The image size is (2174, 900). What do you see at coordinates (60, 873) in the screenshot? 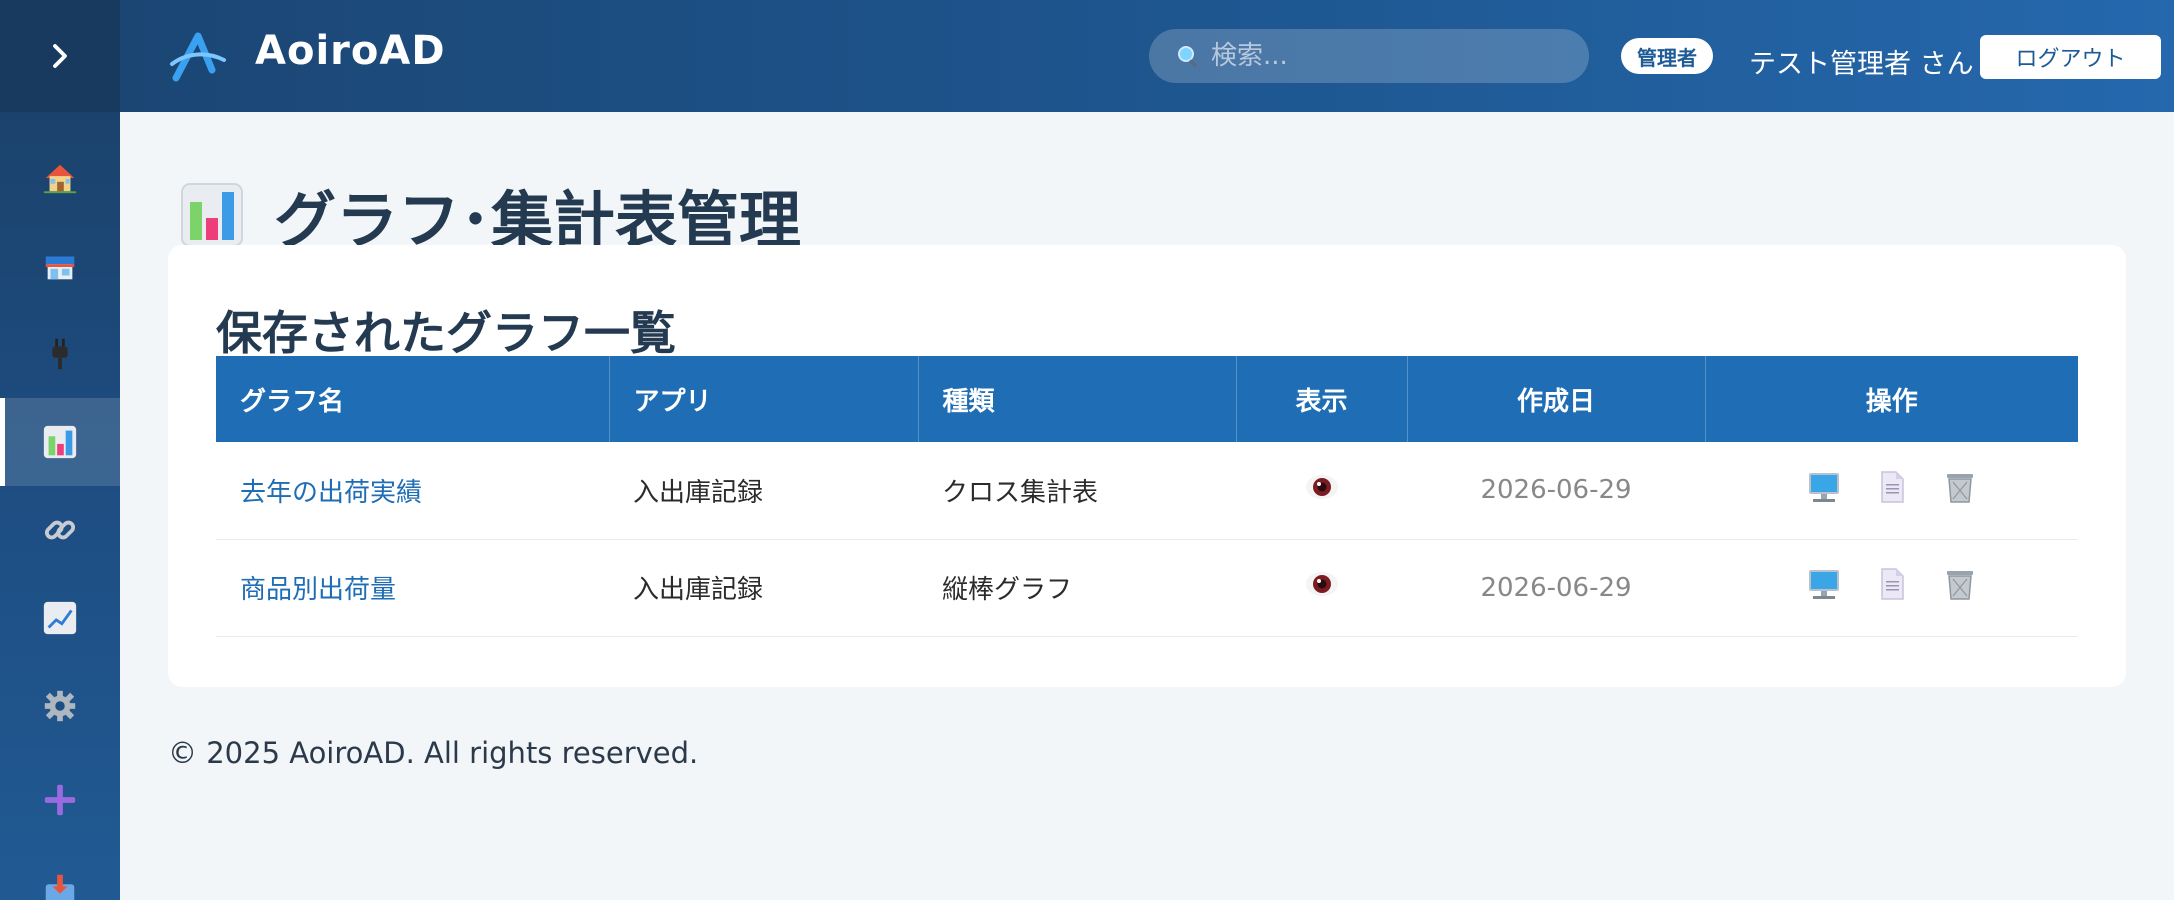
I see `sidebar-item-import` at bounding box center [60, 873].